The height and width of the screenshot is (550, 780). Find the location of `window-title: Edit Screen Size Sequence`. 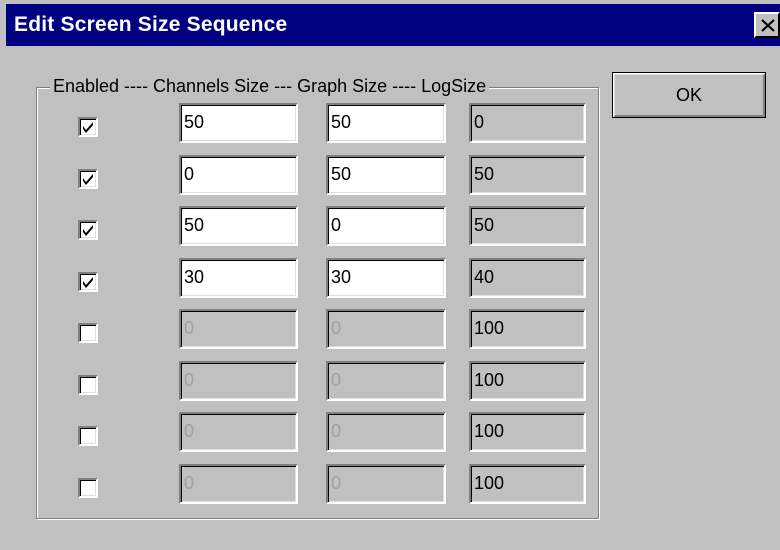

window-title: Edit Screen Size Sequence is located at coordinates (151, 24).